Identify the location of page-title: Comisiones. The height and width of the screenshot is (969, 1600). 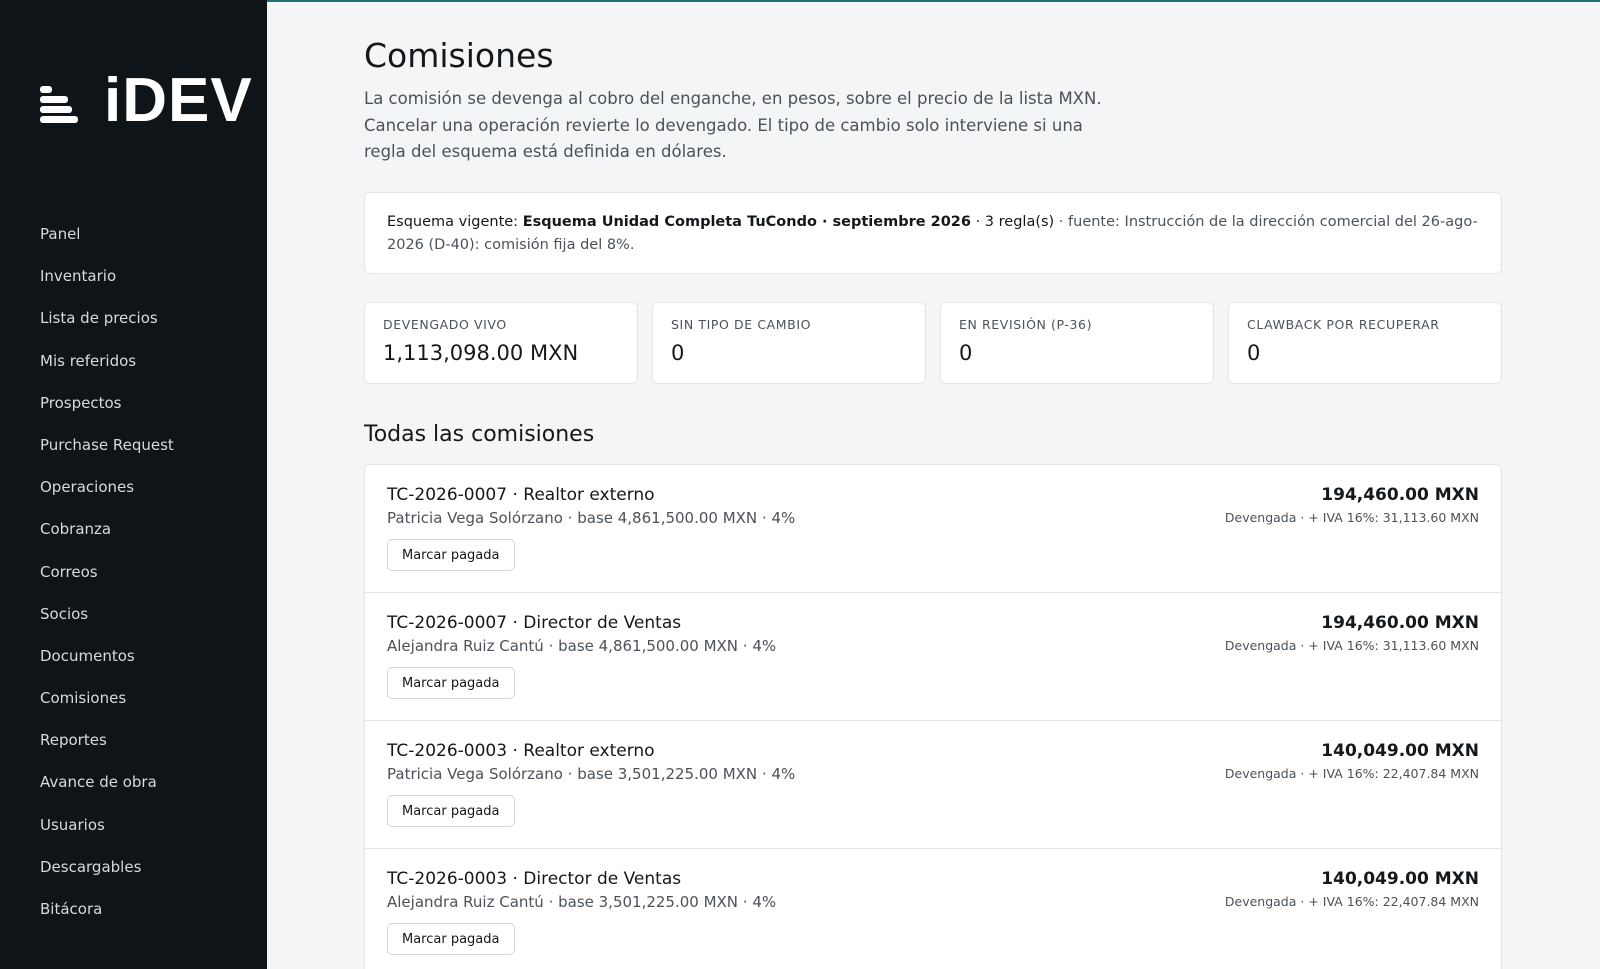
(459, 55).